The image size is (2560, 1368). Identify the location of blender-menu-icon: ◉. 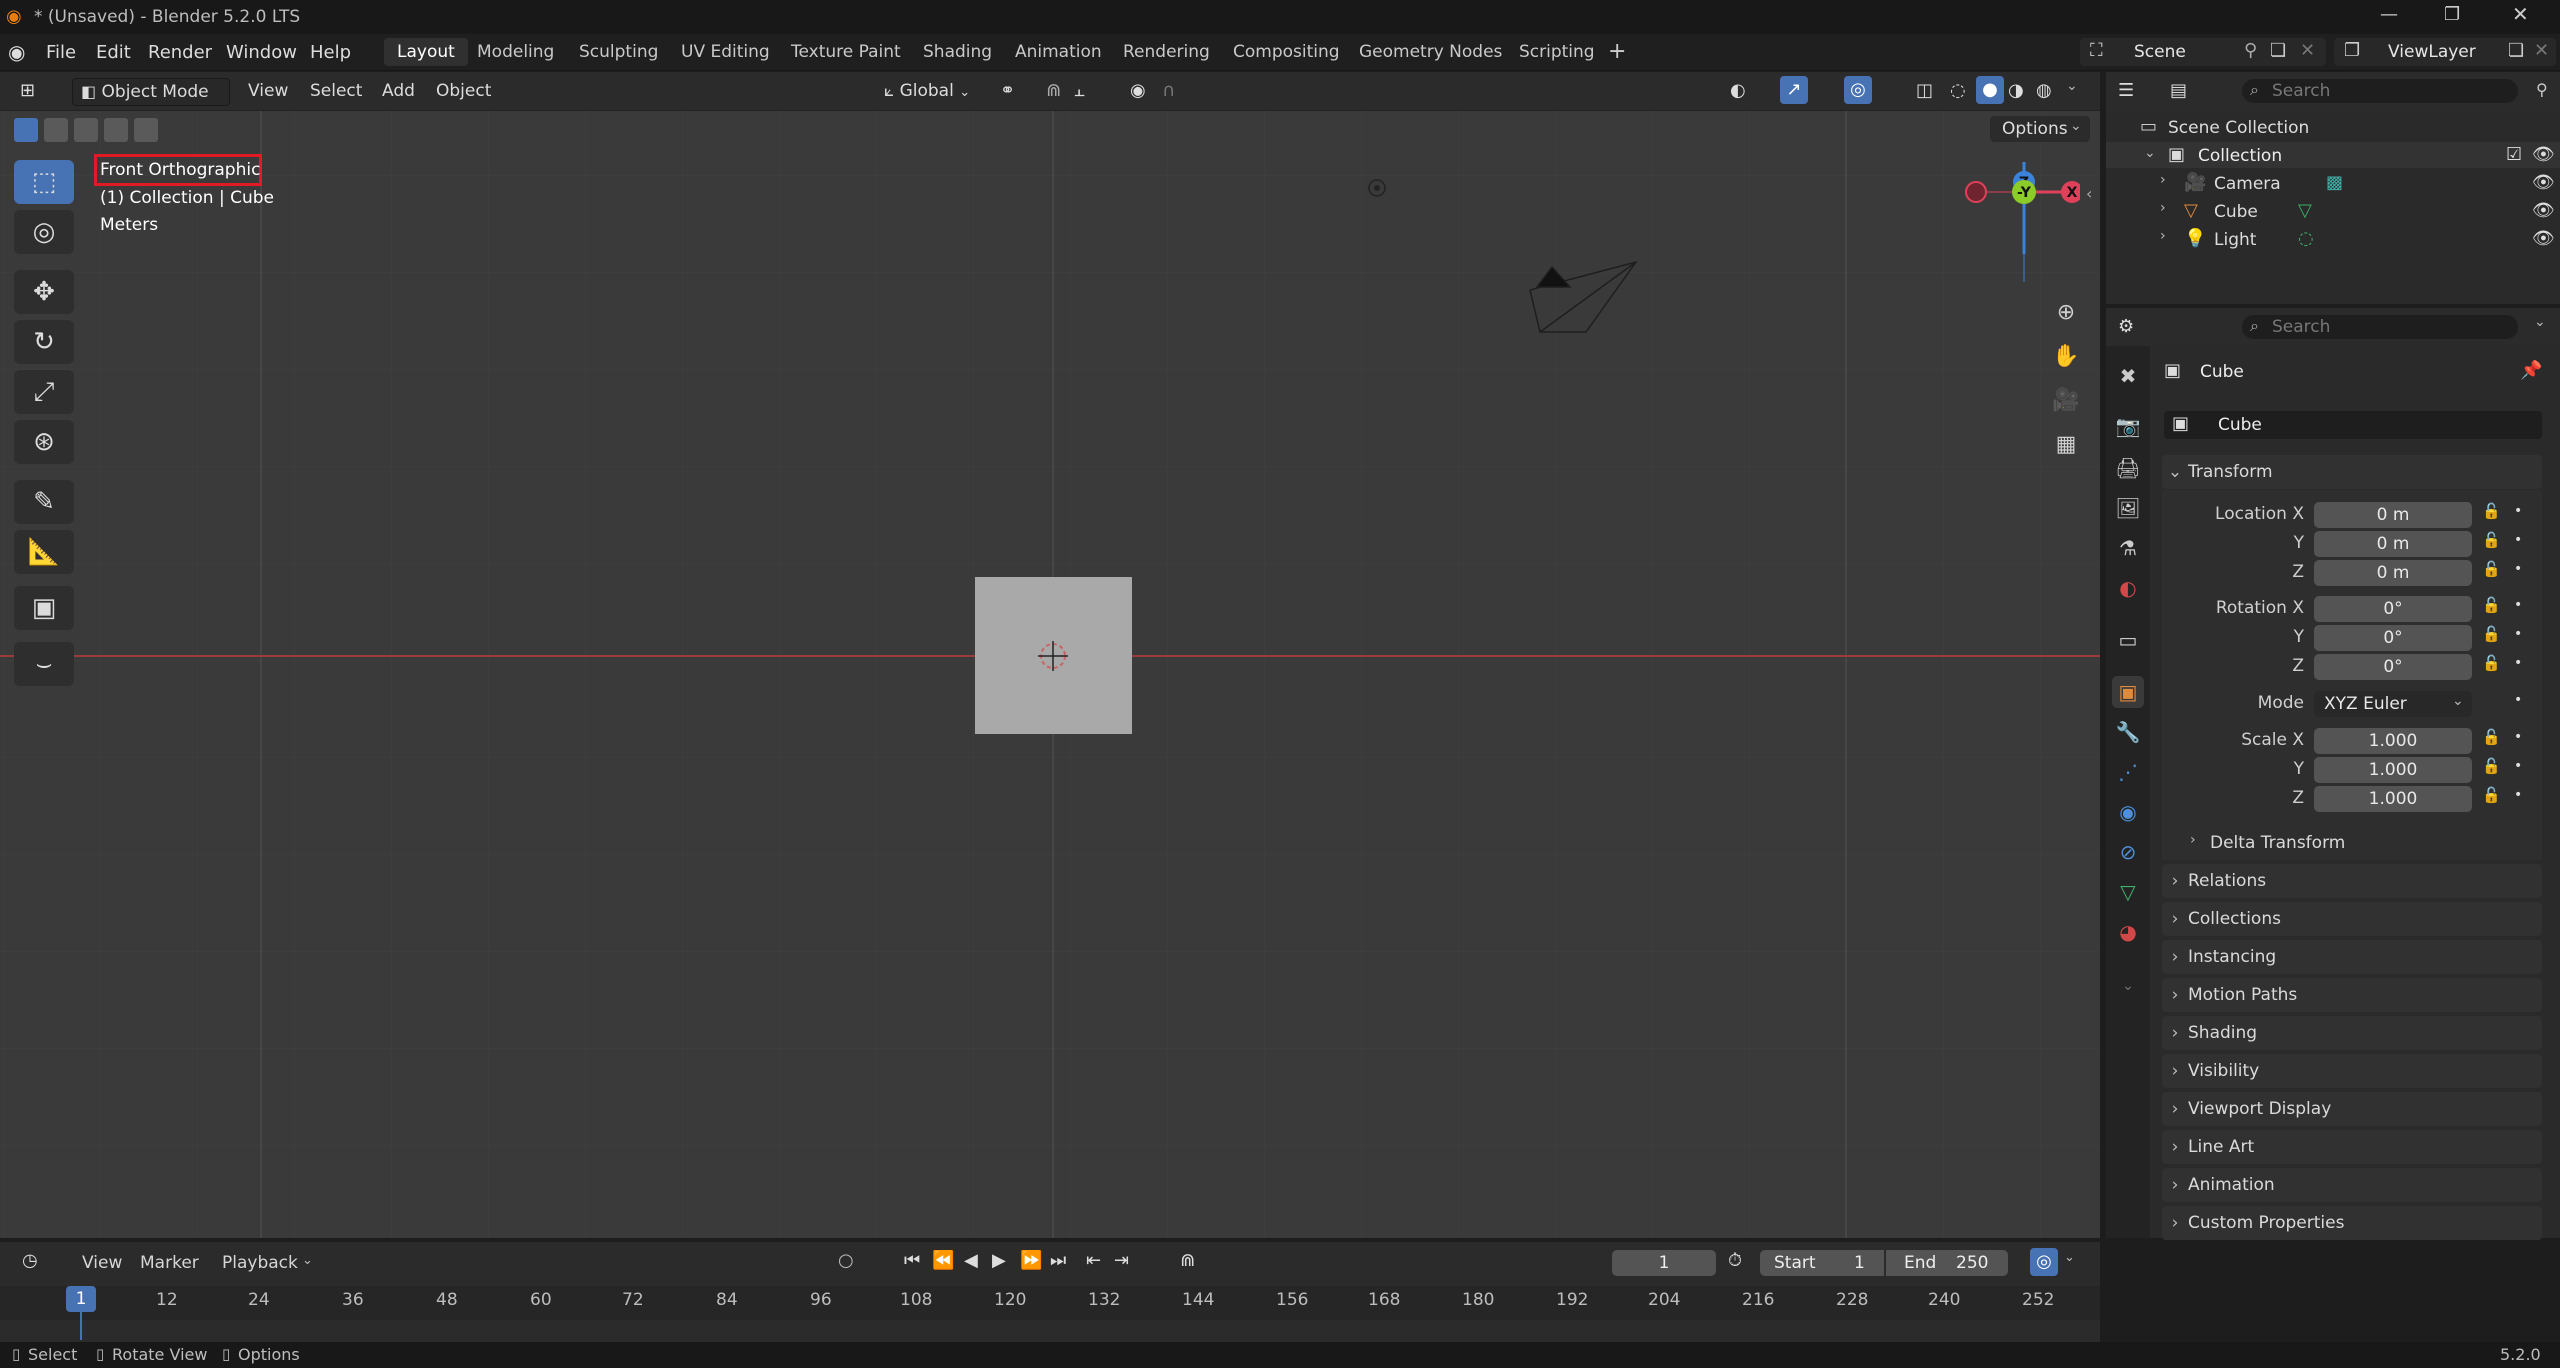
(16, 52).